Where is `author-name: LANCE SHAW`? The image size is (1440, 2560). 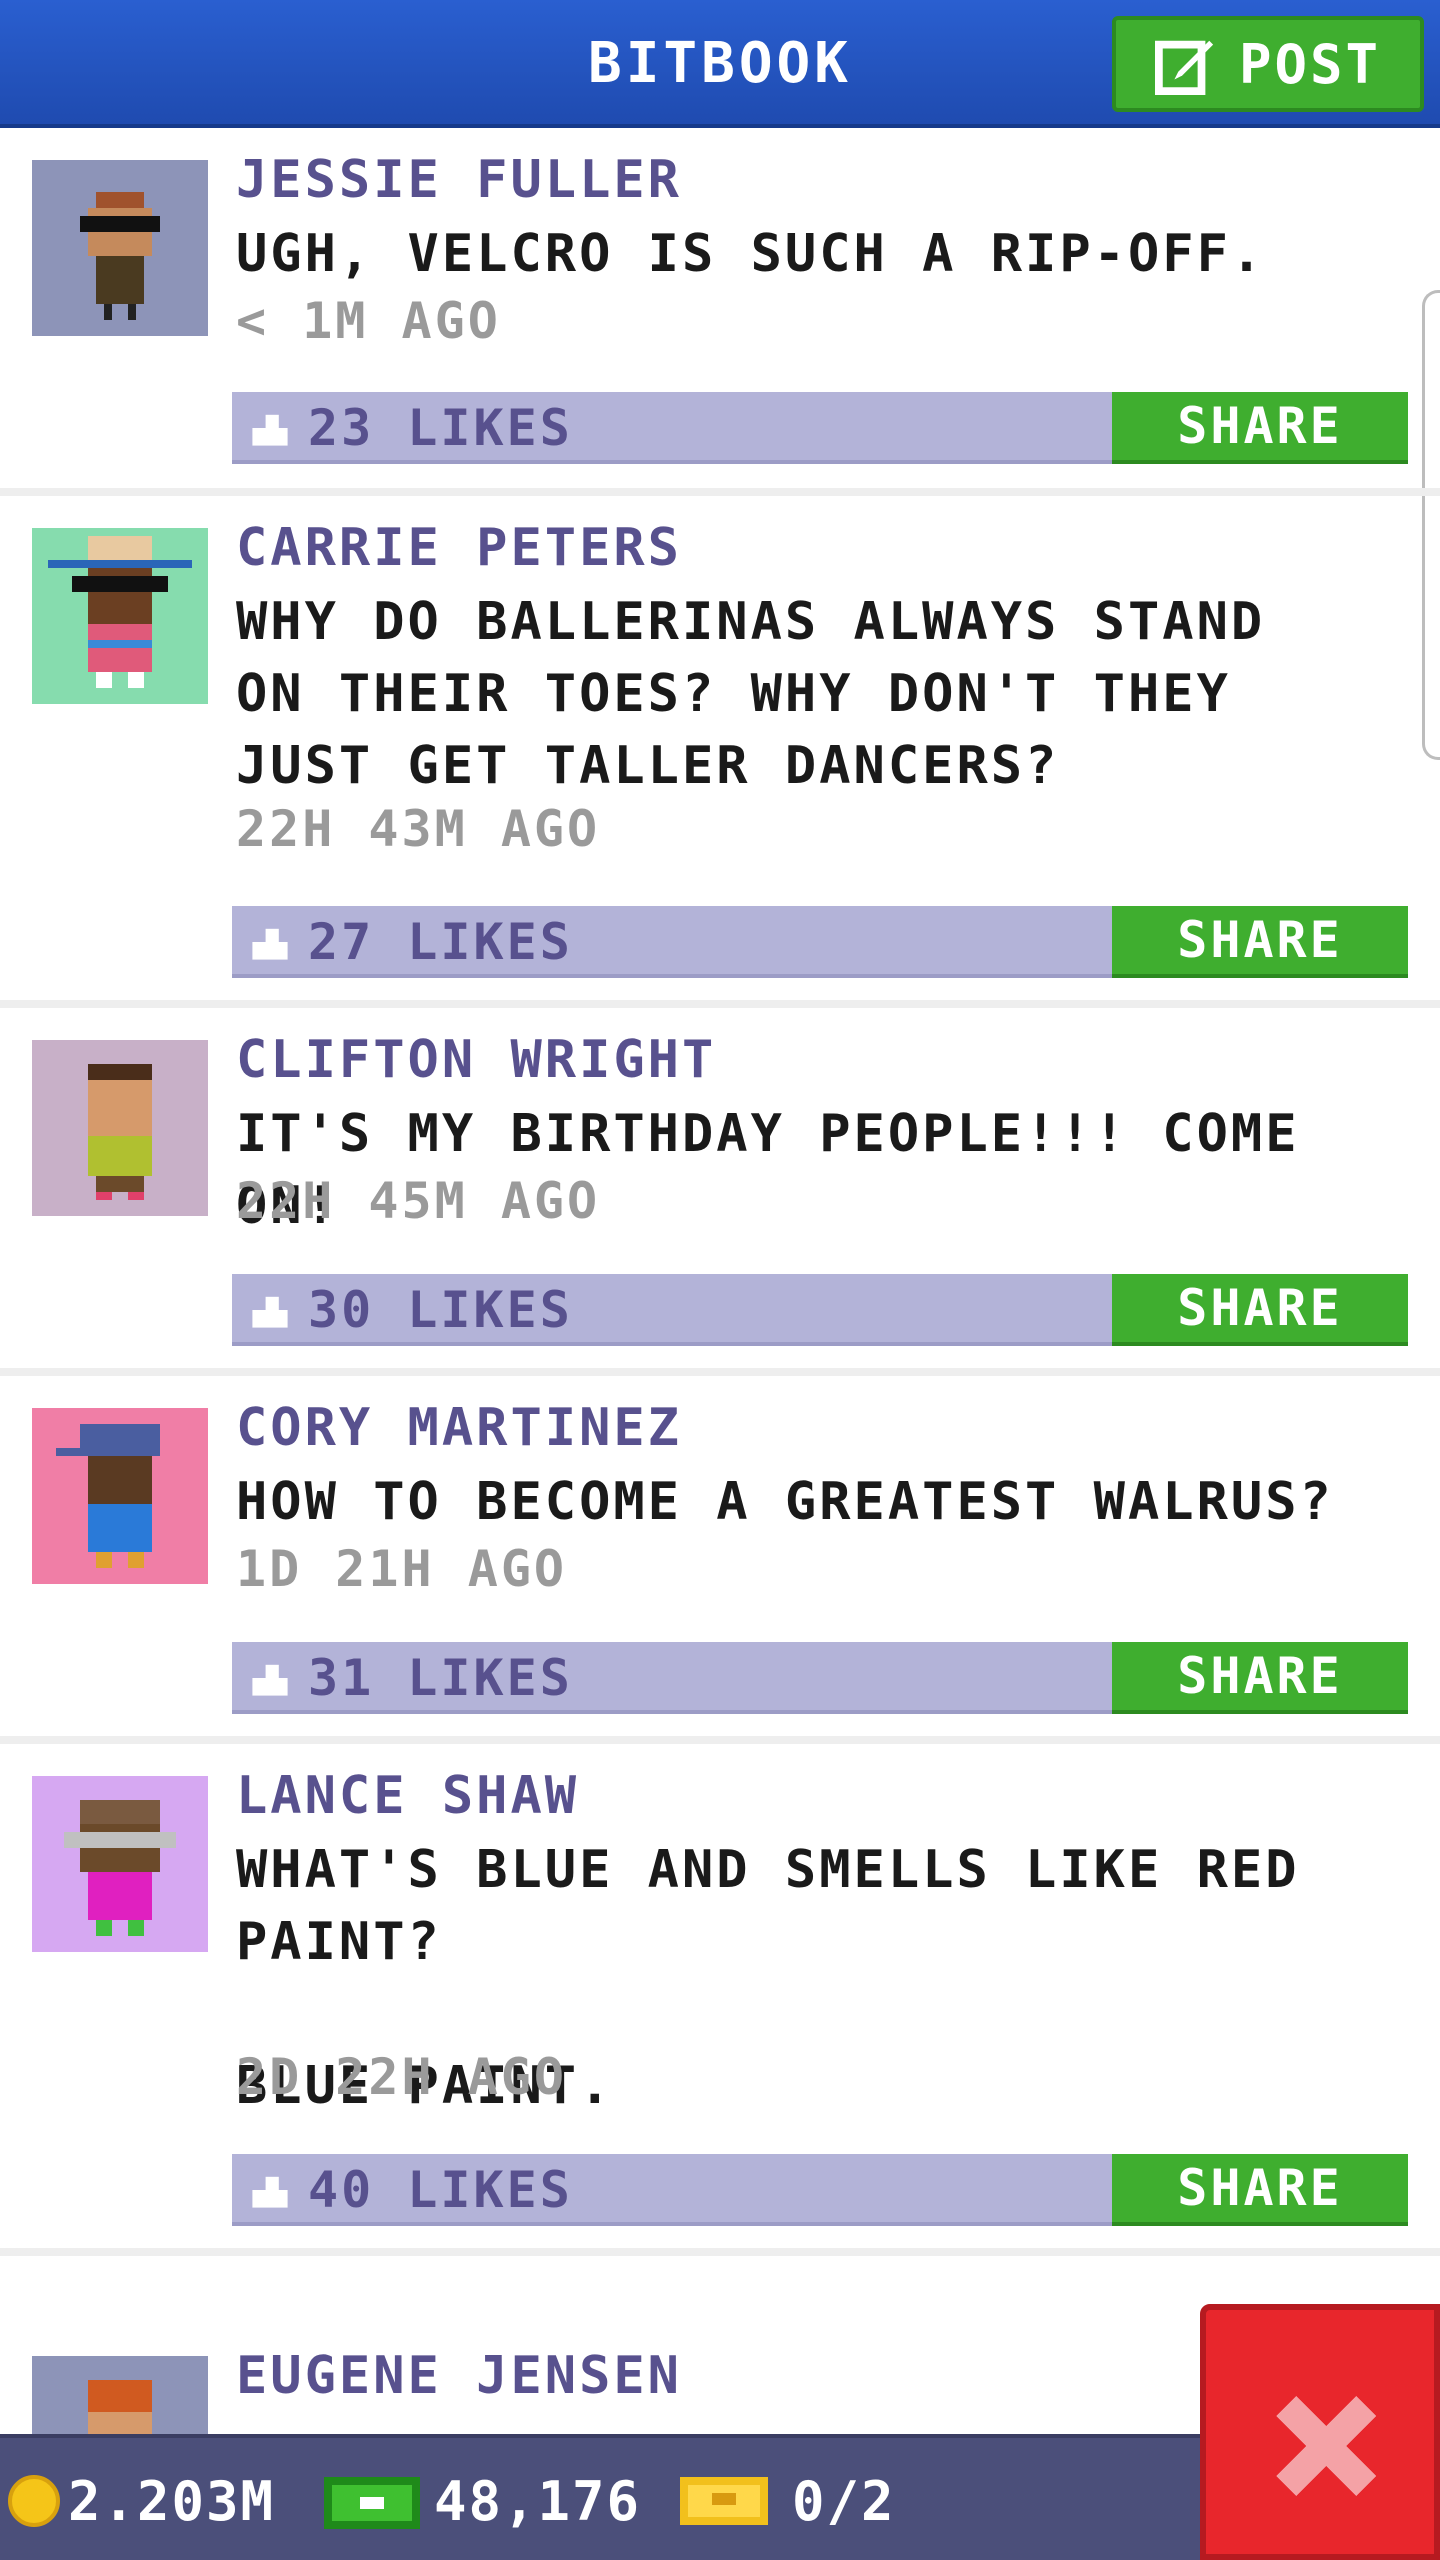 author-name: LANCE SHAW is located at coordinates (407, 1796).